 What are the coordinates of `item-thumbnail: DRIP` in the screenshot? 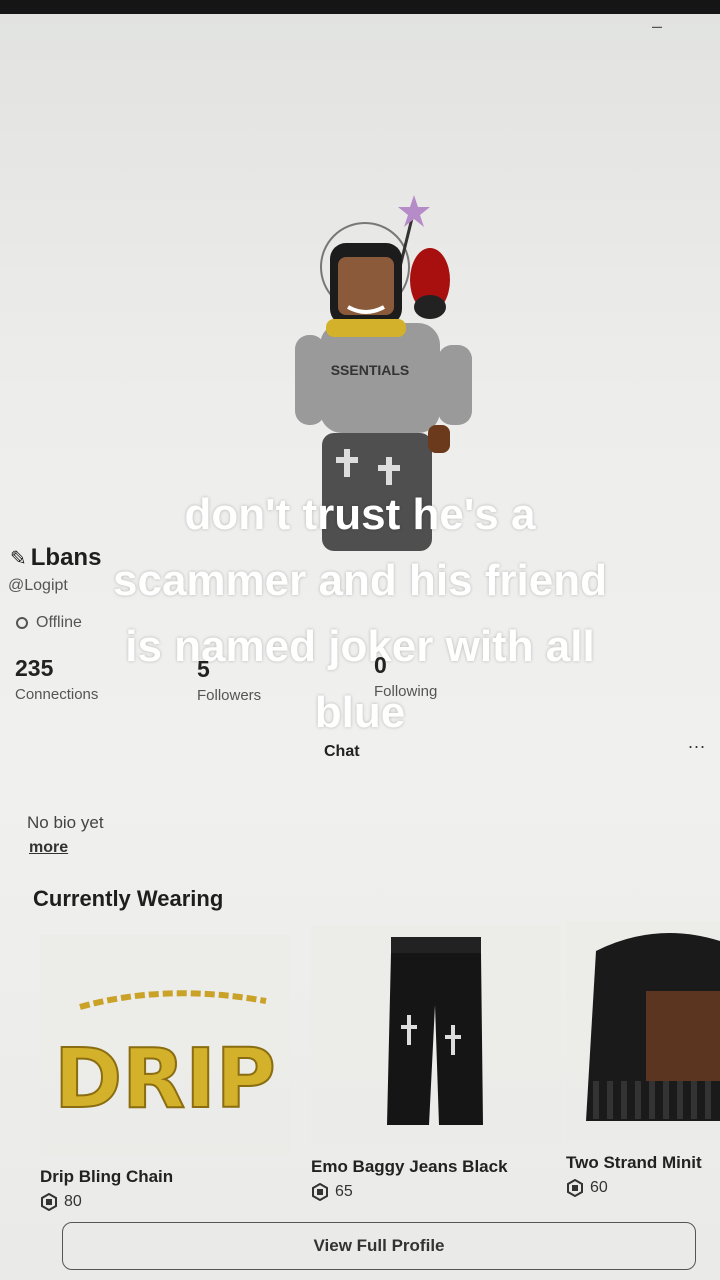 It's located at (165, 1045).